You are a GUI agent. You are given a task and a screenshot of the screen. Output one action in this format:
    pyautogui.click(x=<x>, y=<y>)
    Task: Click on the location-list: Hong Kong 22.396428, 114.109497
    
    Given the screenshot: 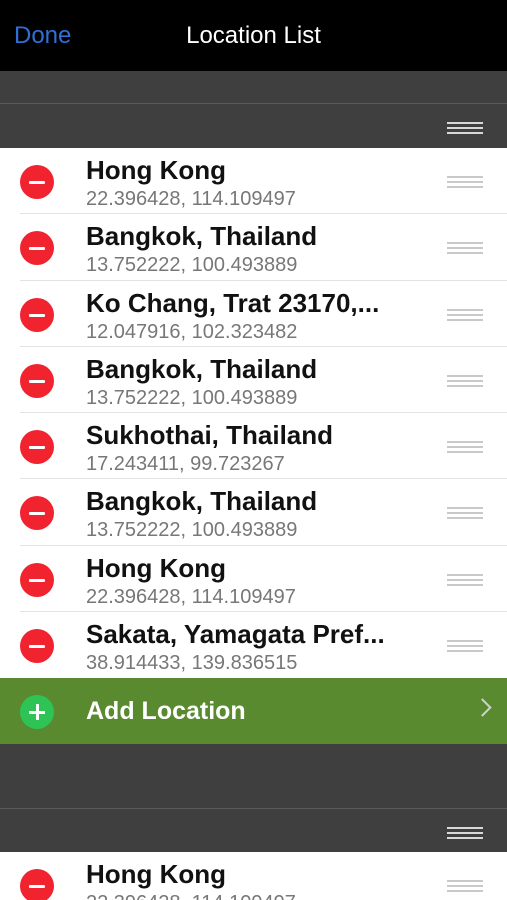 What is the action you would take?
    pyautogui.click(x=253, y=876)
    